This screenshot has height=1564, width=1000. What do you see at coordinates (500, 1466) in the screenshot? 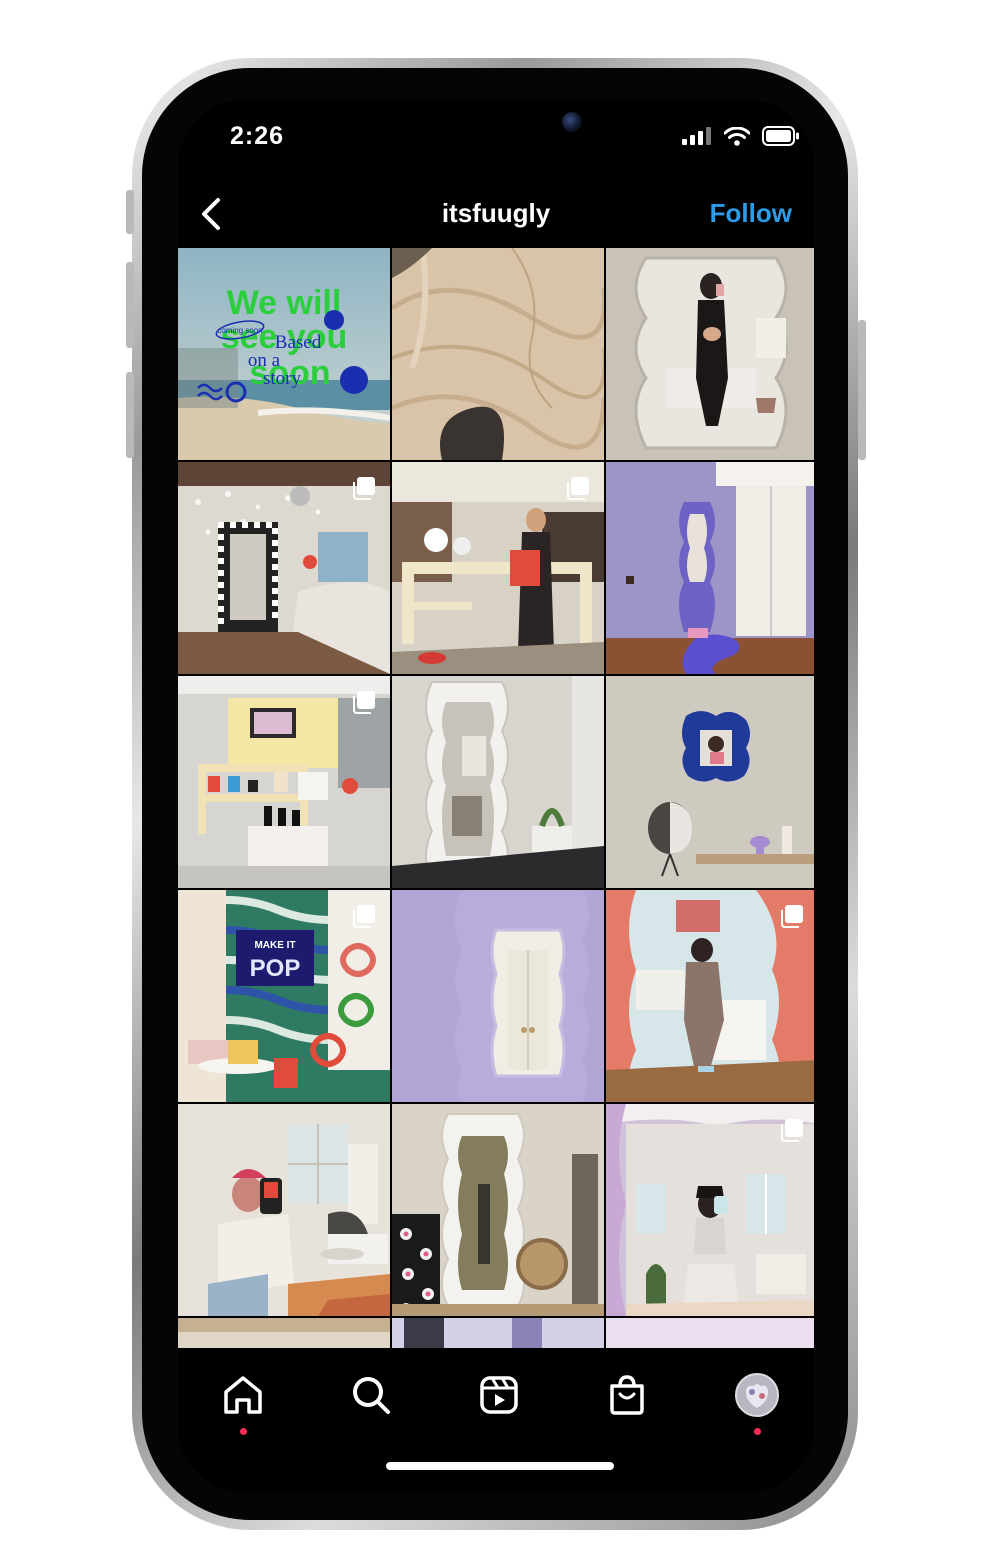
I see `home-indicator` at bounding box center [500, 1466].